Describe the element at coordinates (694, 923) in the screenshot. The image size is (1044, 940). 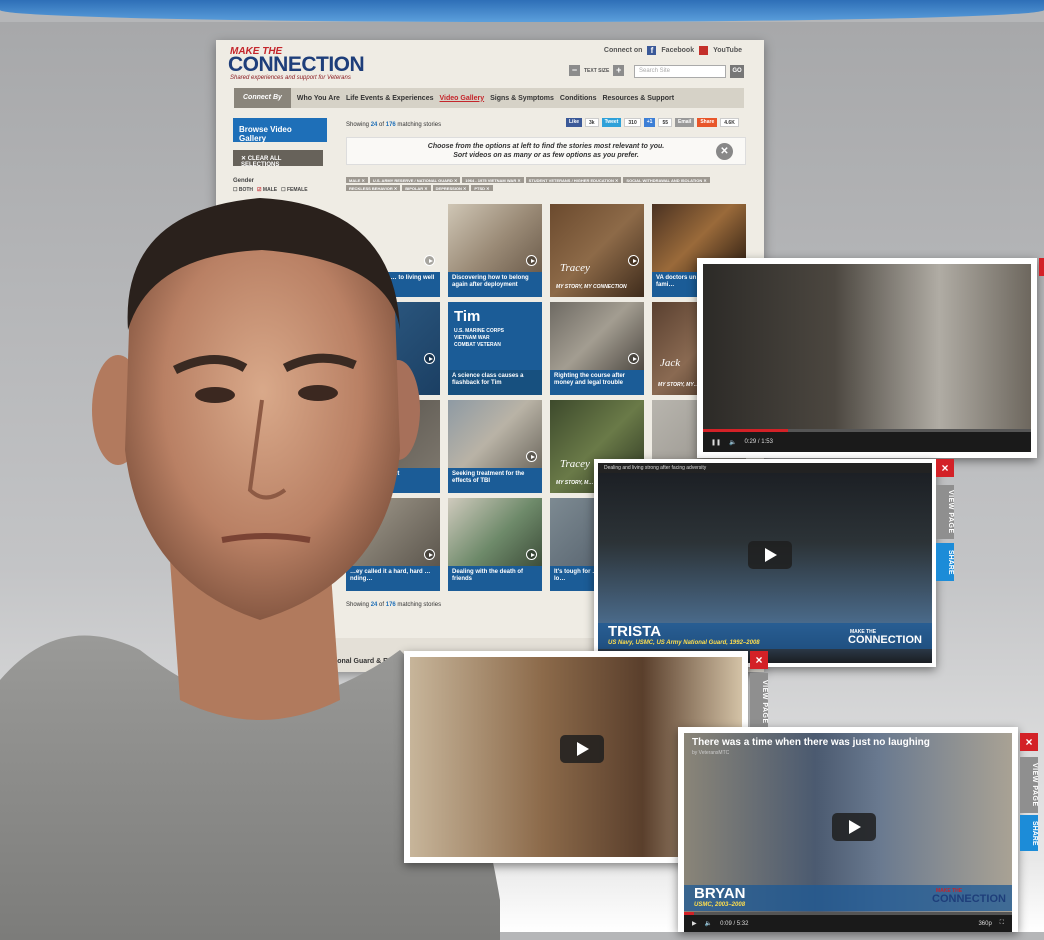
I see `play-icon: ▶` at that location.